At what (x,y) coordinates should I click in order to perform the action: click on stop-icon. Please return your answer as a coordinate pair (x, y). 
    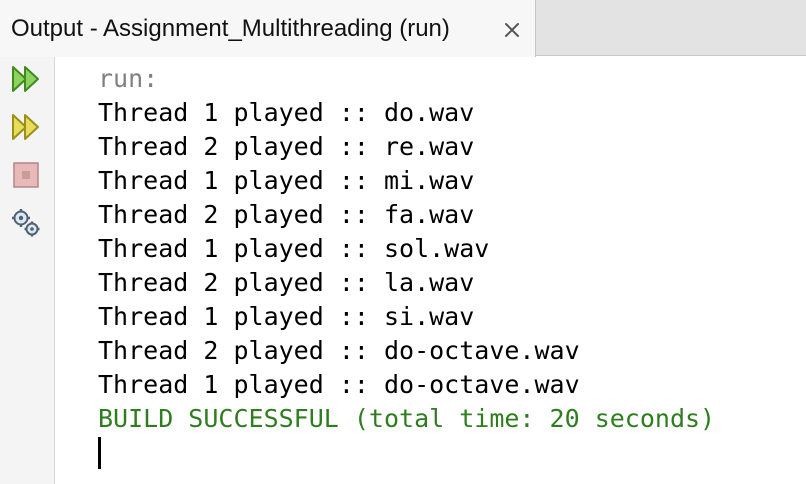
    Looking at the image, I should click on (26, 177).